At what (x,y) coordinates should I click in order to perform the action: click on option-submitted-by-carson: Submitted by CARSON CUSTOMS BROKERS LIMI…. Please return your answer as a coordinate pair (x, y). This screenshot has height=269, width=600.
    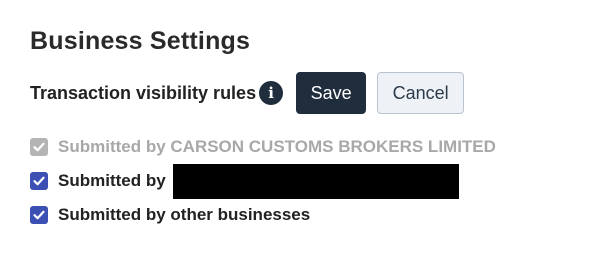
    Looking at the image, I should click on (263, 147).